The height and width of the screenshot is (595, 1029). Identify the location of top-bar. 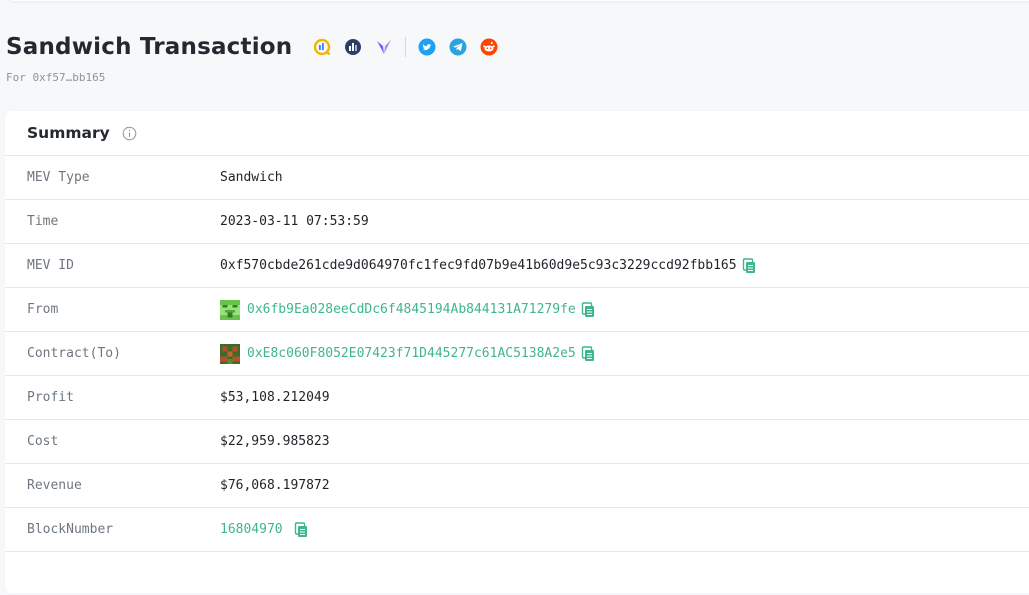
(517, 0).